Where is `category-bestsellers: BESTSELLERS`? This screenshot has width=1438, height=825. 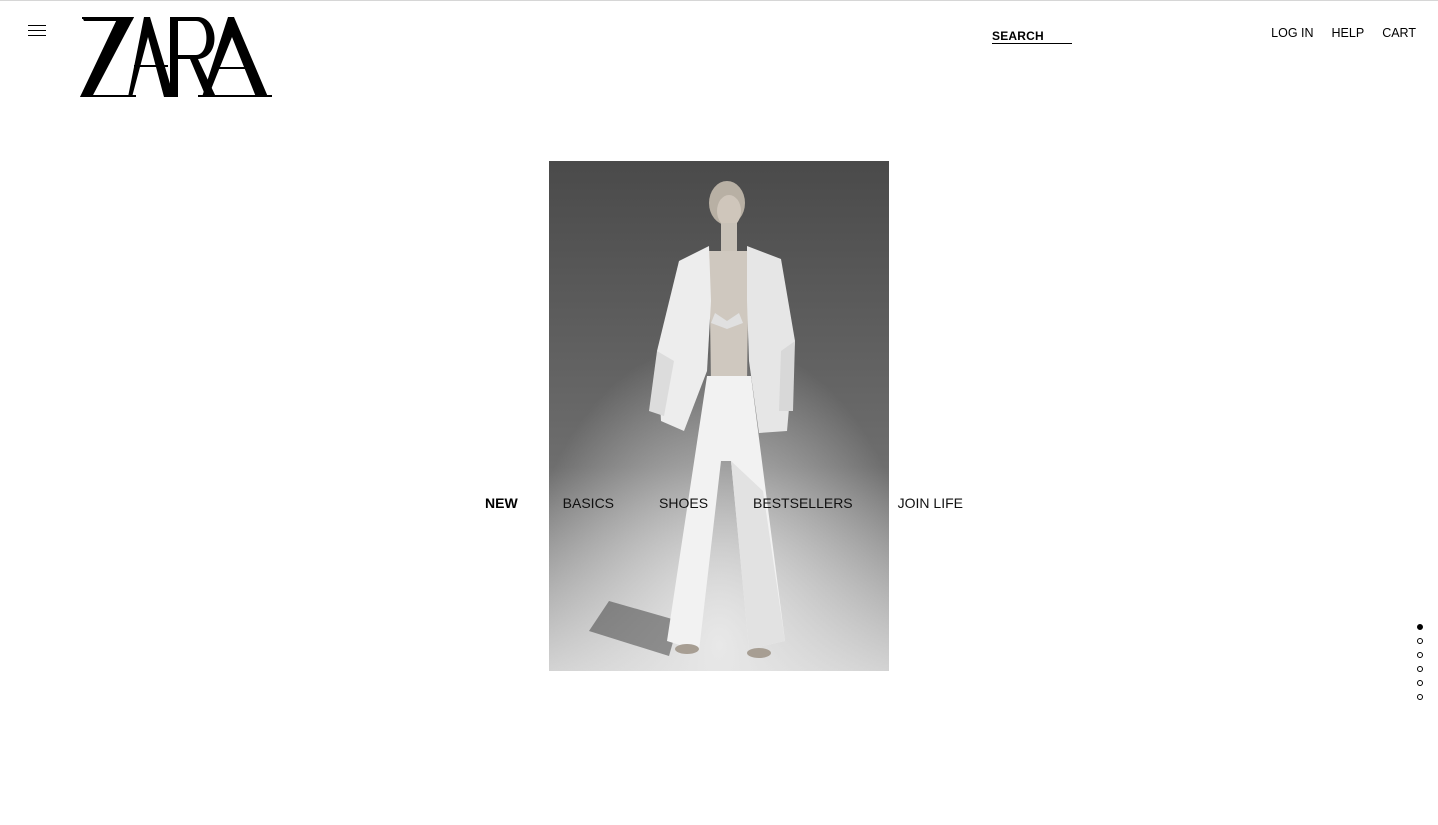 category-bestsellers: BESTSELLERS is located at coordinates (803, 503).